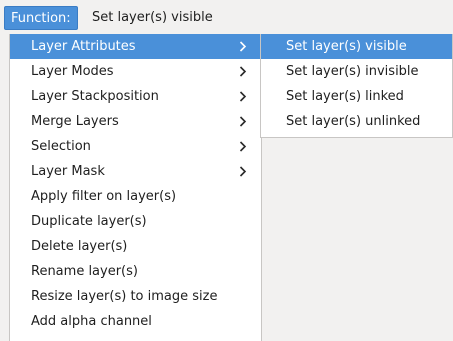 Image resolution: width=453 pixels, height=341 pixels. What do you see at coordinates (72, 71) in the screenshot?
I see `menu-item-label: Layer Modes` at bounding box center [72, 71].